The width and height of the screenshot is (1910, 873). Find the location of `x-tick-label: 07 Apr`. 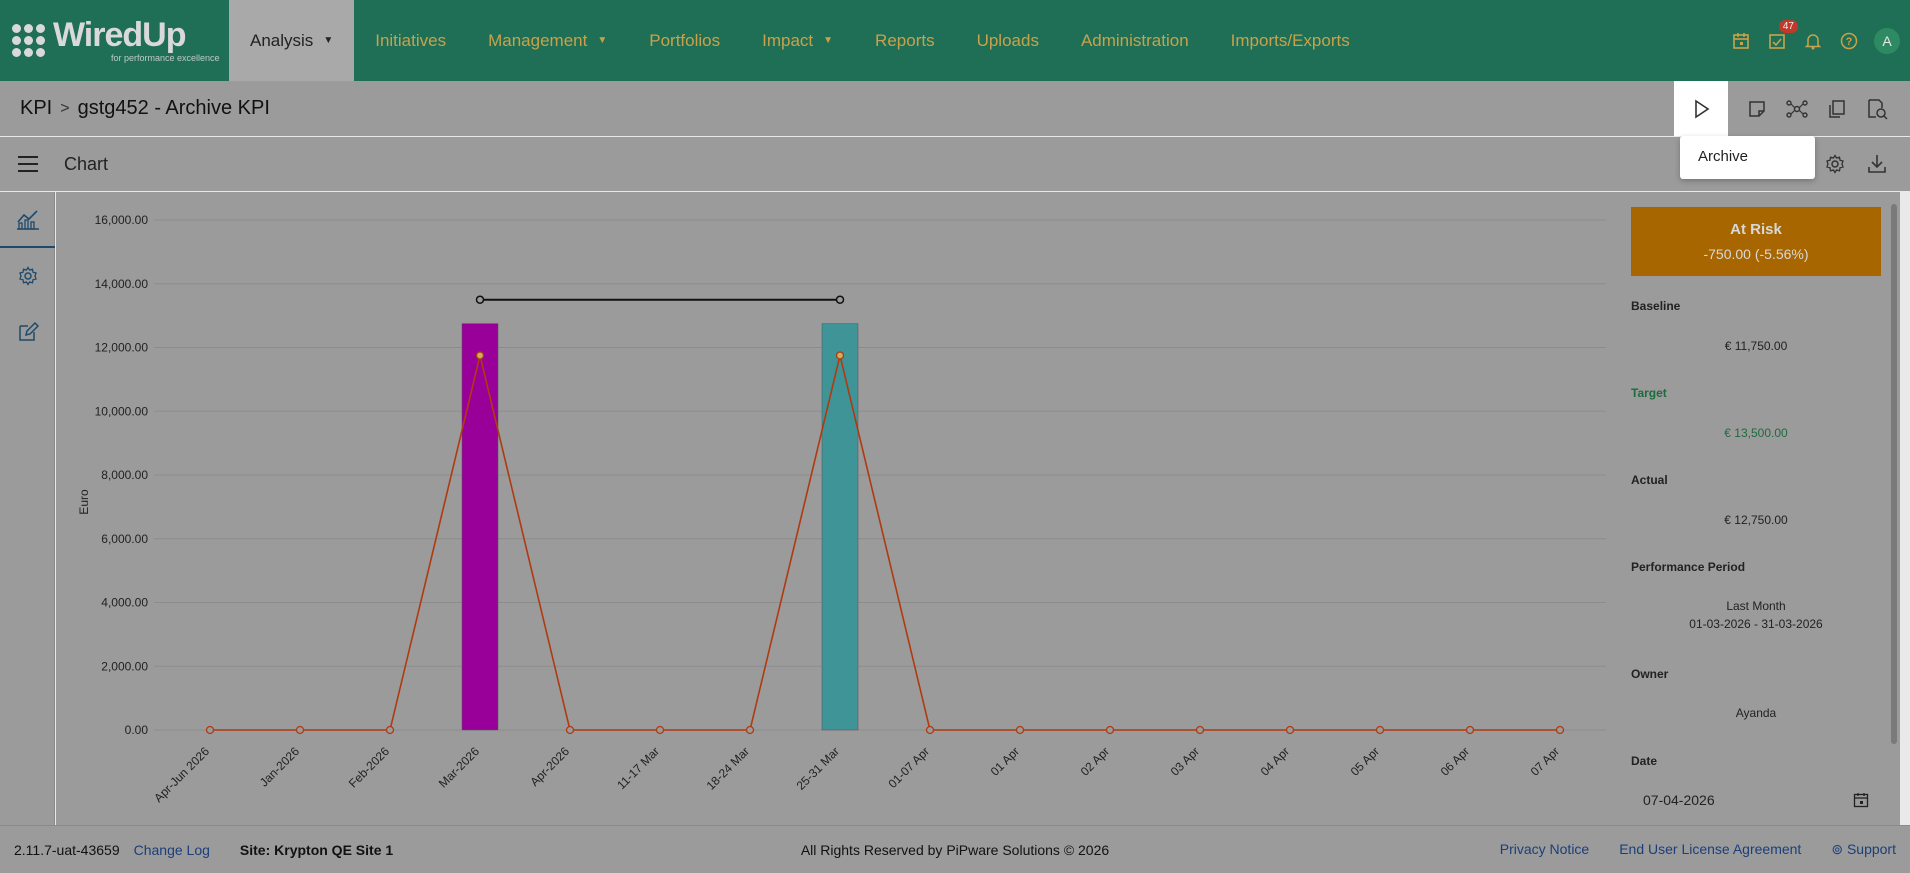

x-tick-label: 07 Apr is located at coordinates (1545, 761).